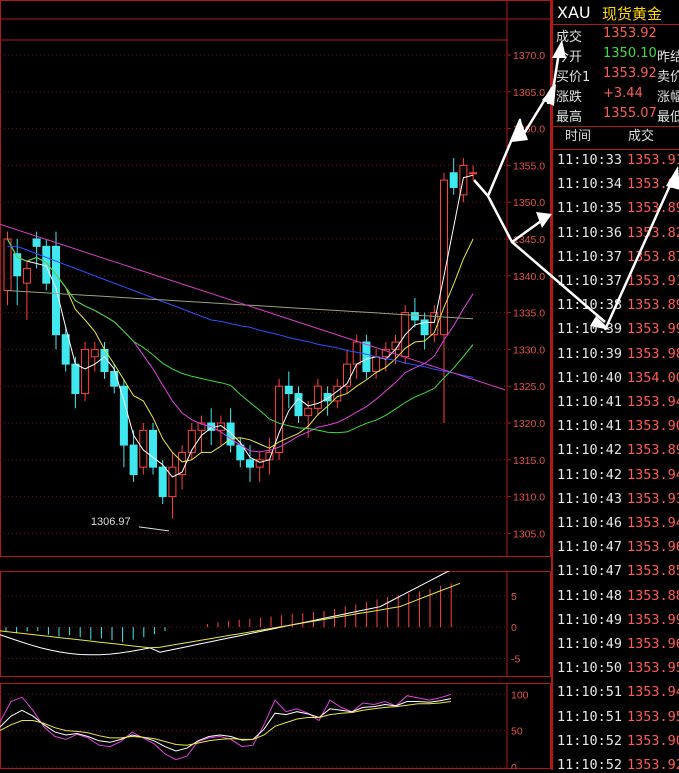 Image resolution: width=679 pixels, height=773 pixels. What do you see at coordinates (514, 597) in the screenshot?
I see `macd-tick-label: 5` at bounding box center [514, 597].